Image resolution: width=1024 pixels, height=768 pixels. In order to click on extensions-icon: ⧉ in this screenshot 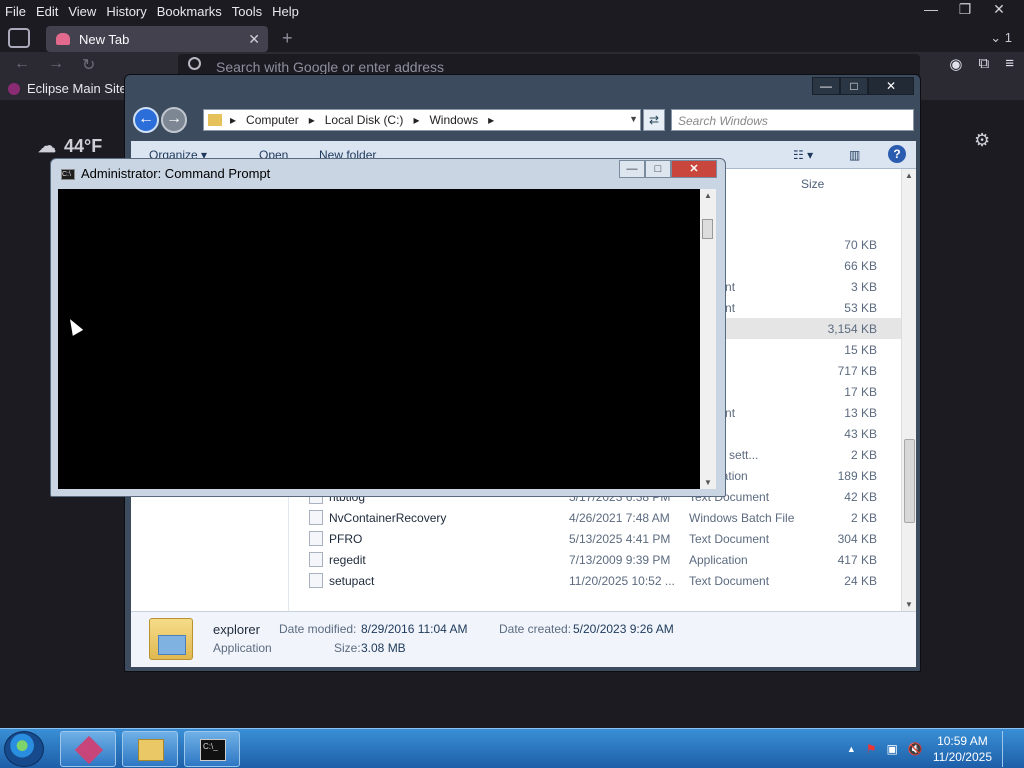, I will do `click(984, 64)`.